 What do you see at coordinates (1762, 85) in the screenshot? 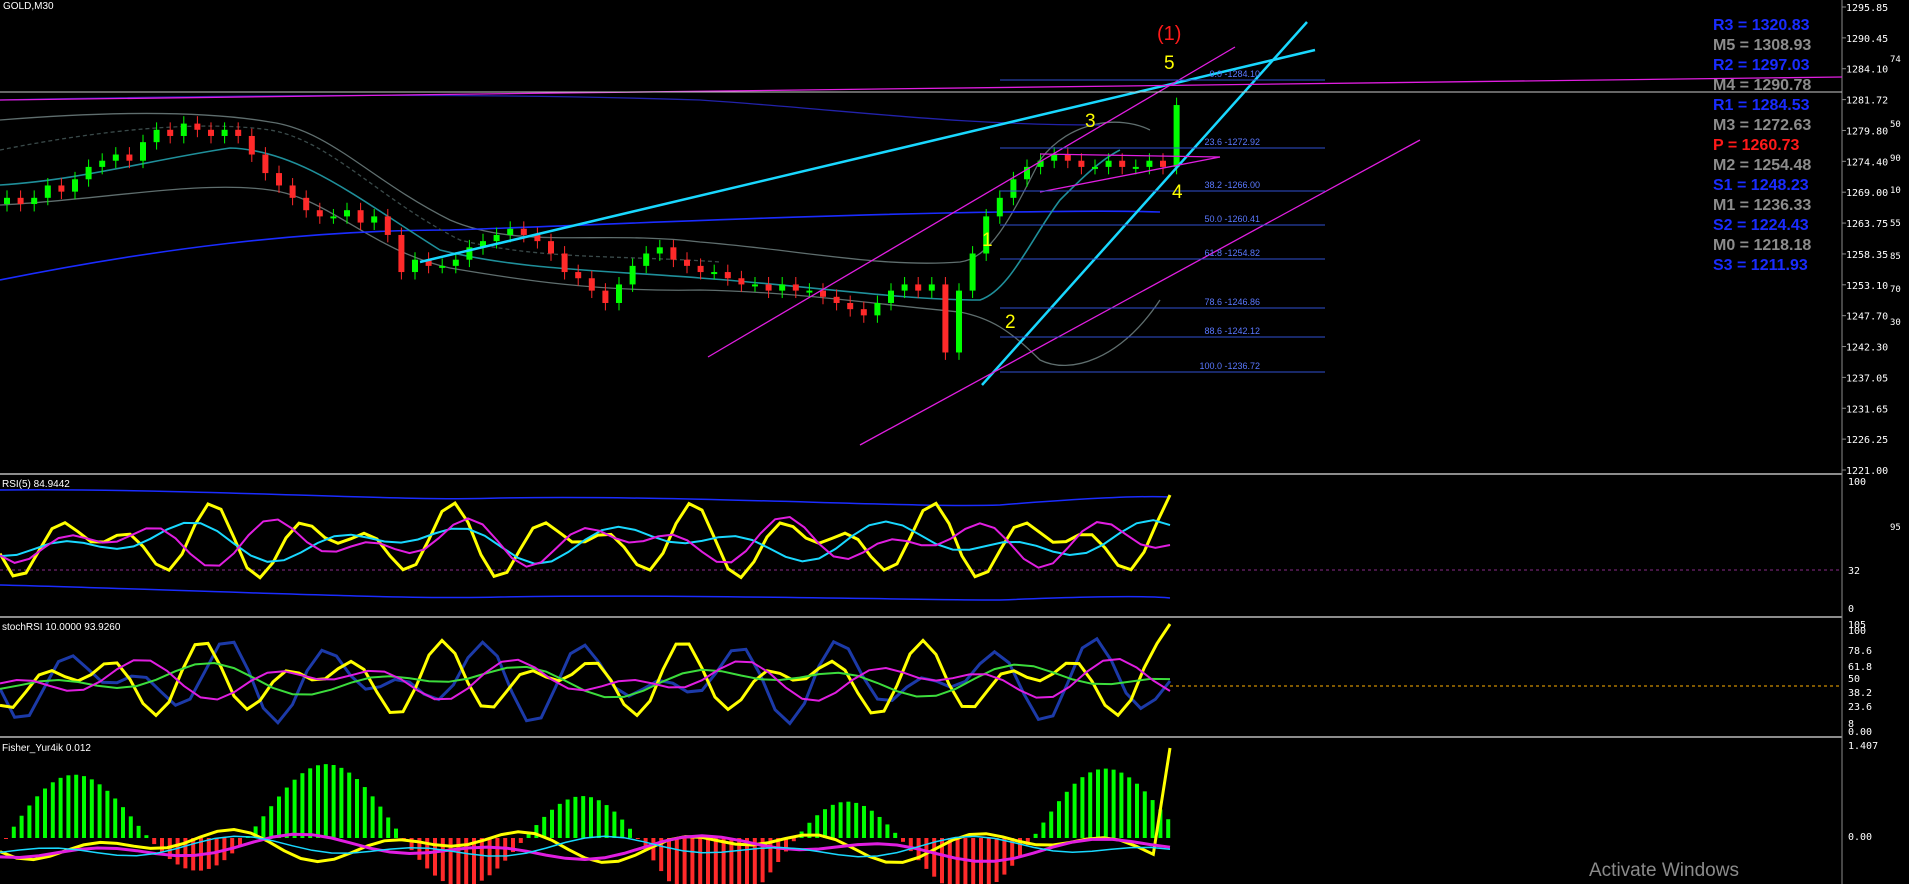
I see `pivot-level: M4 = 1290.78` at bounding box center [1762, 85].